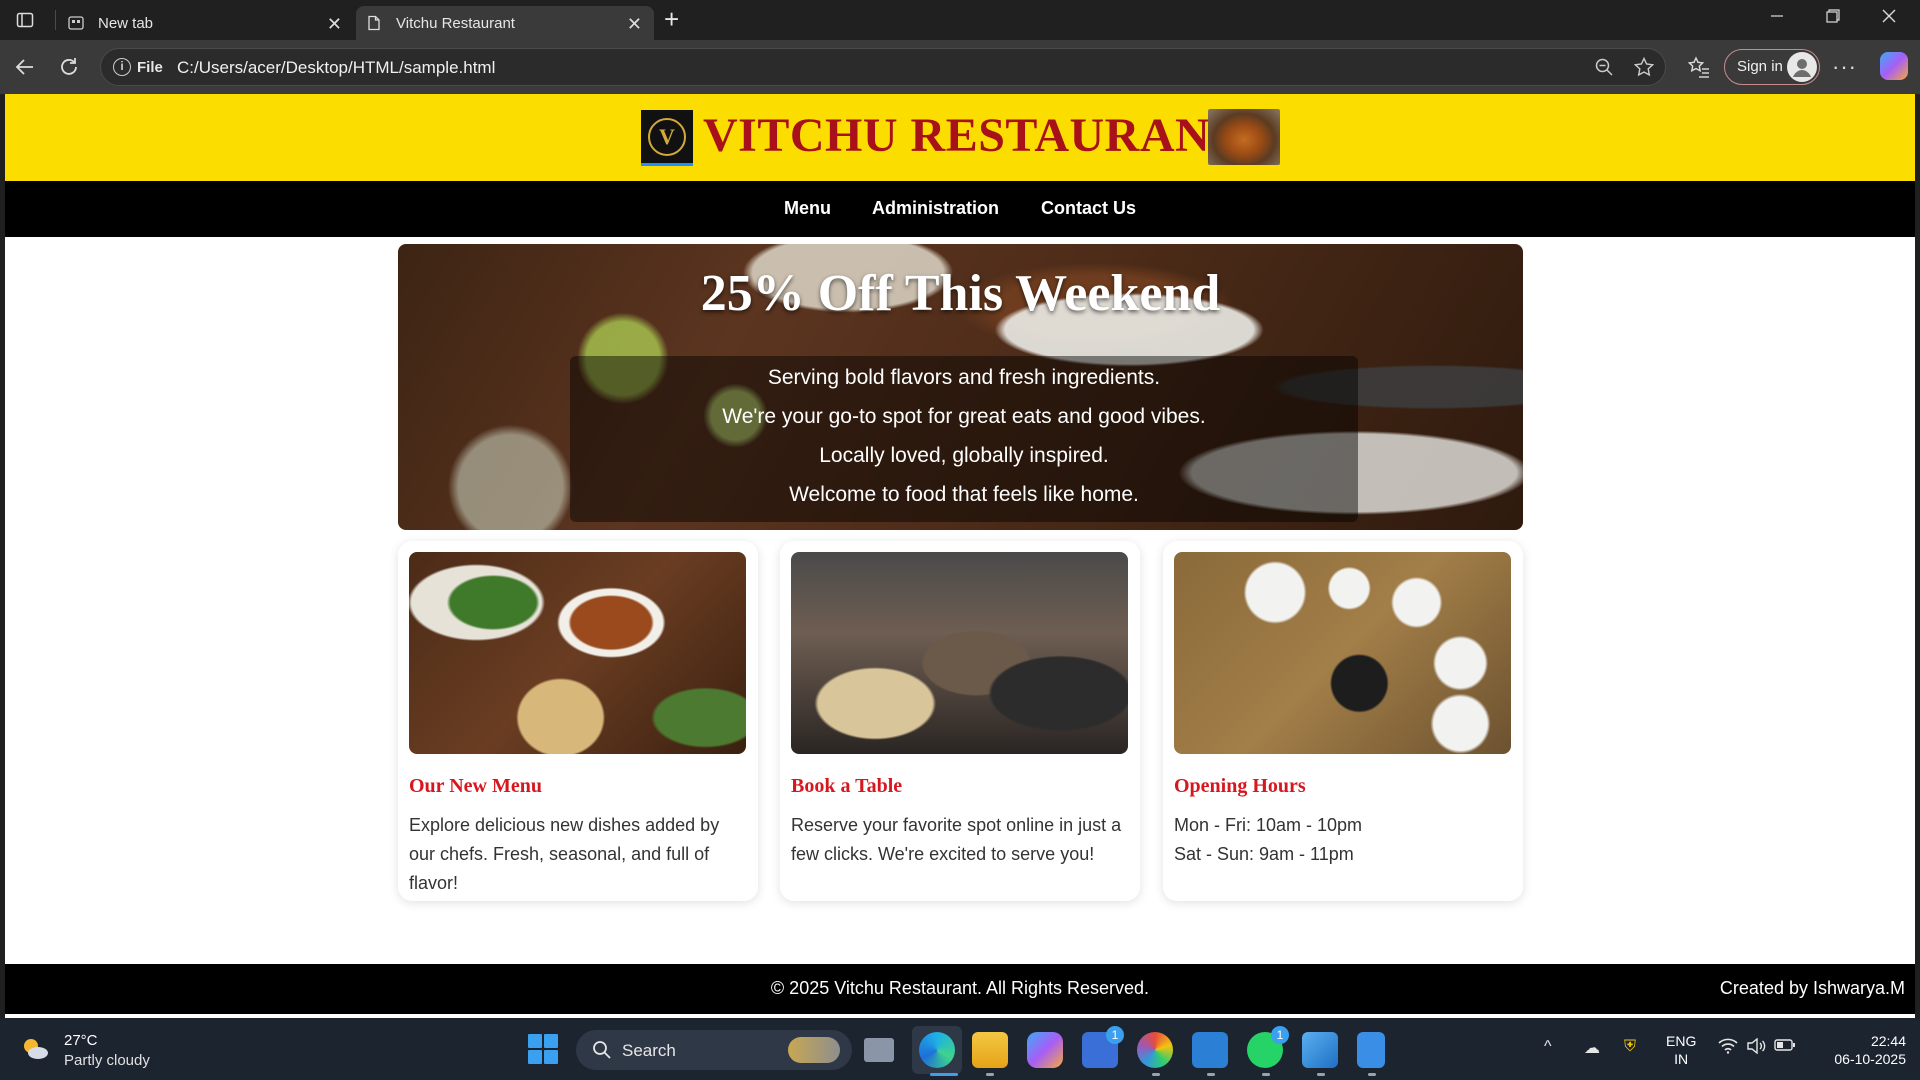 The height and width of the screenshot is (1080, 1920). I want to click on weather-widget: 27°C Partly cloudy, so click(100, 1050).